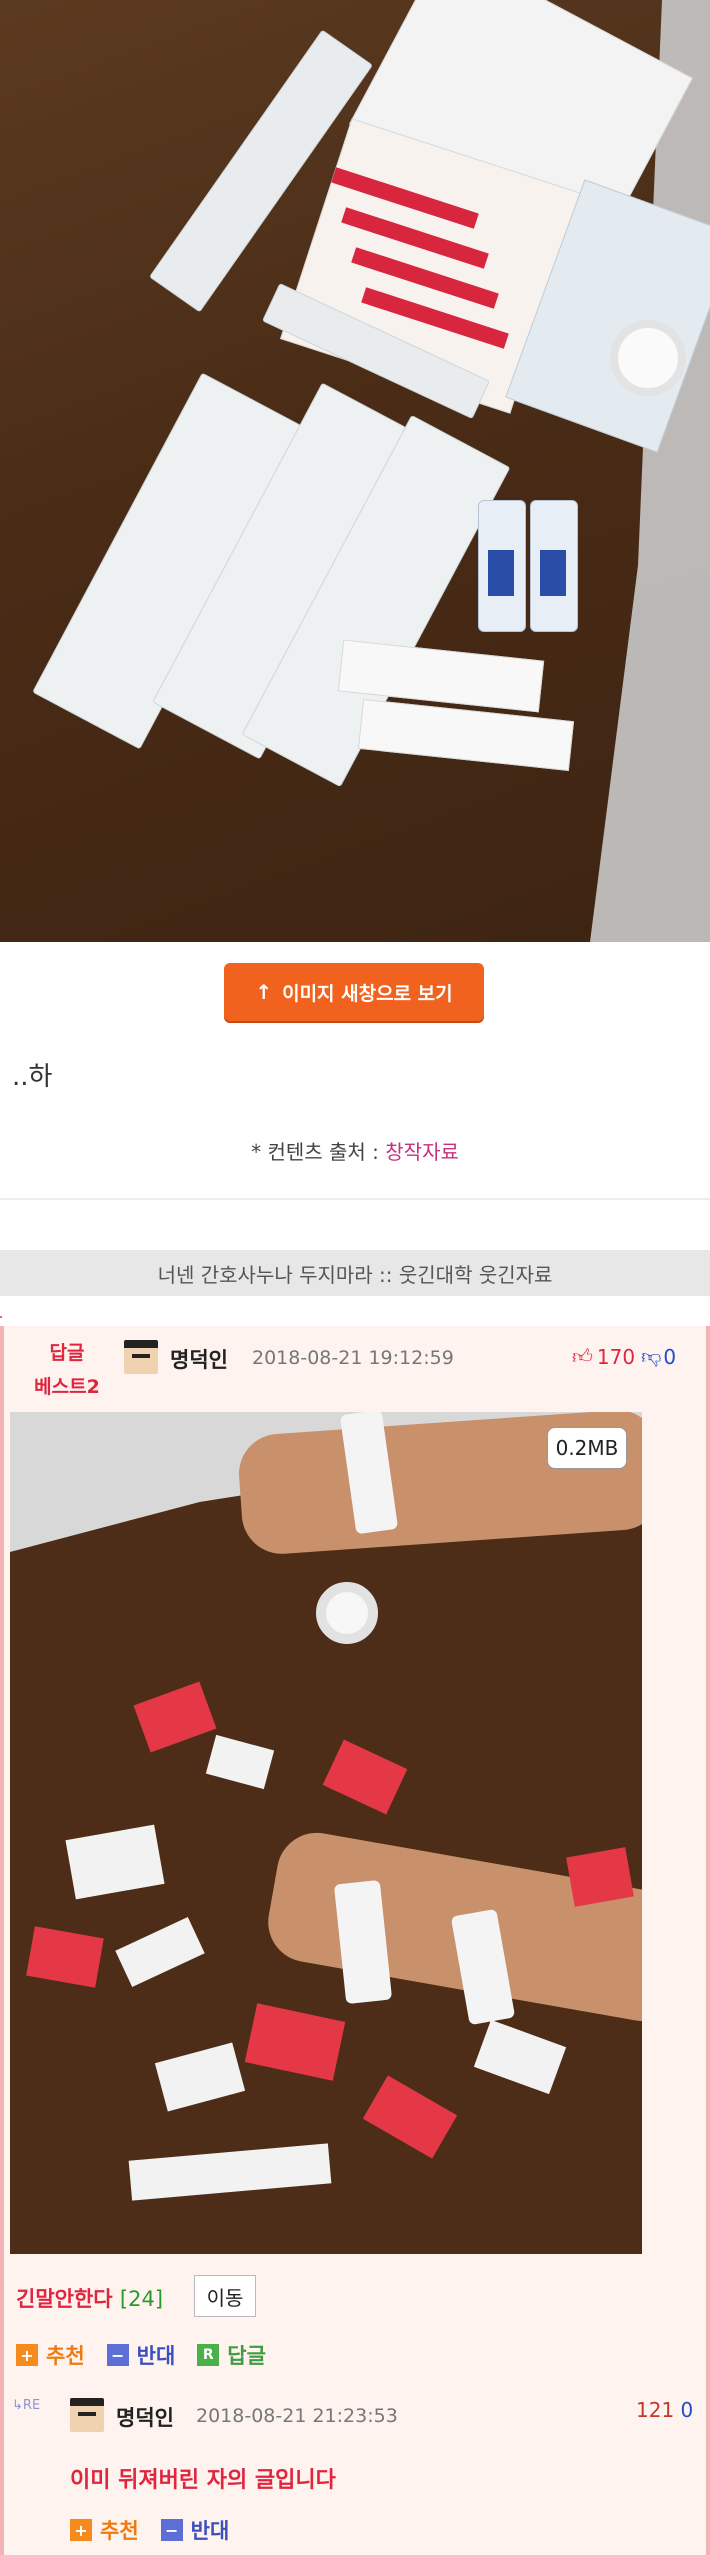 This screenshot has width=710, height=2555. I want to click on reply-icon: R, so click(208, 2355).